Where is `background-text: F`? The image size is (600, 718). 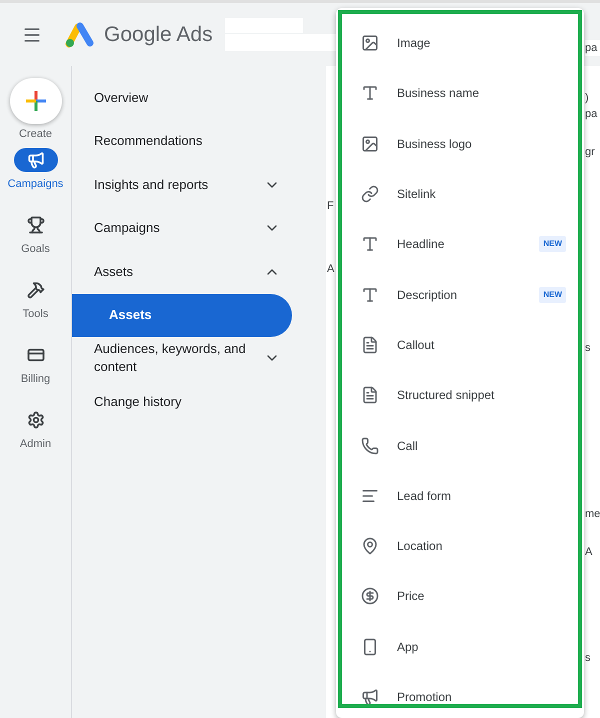 background-text: F is located at coordinates (330, 206).